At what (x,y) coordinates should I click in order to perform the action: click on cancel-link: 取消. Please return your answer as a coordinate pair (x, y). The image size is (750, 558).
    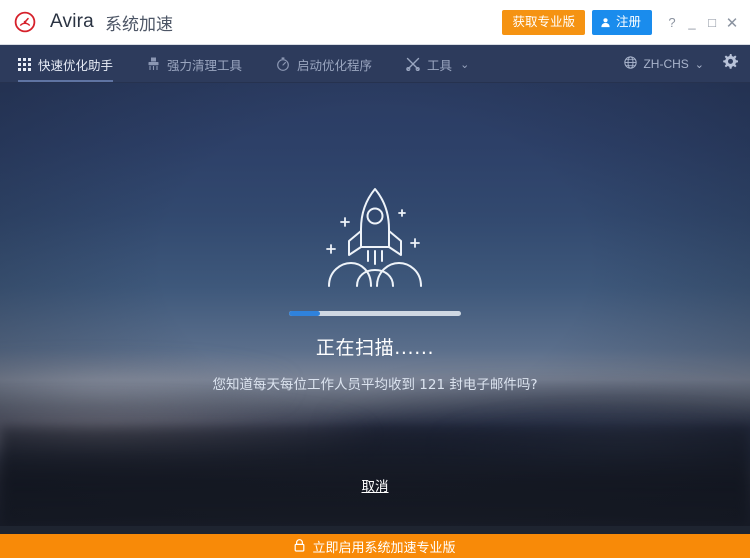
    Looking at the image, I should click on (375, 485).